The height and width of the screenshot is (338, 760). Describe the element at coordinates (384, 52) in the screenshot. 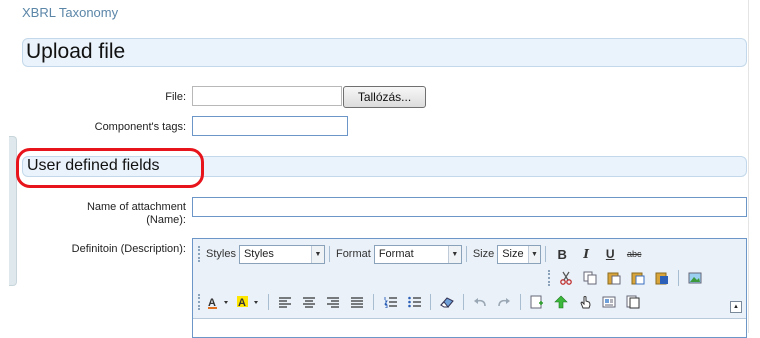

I see `upload-file-header: Upload file` at that location.